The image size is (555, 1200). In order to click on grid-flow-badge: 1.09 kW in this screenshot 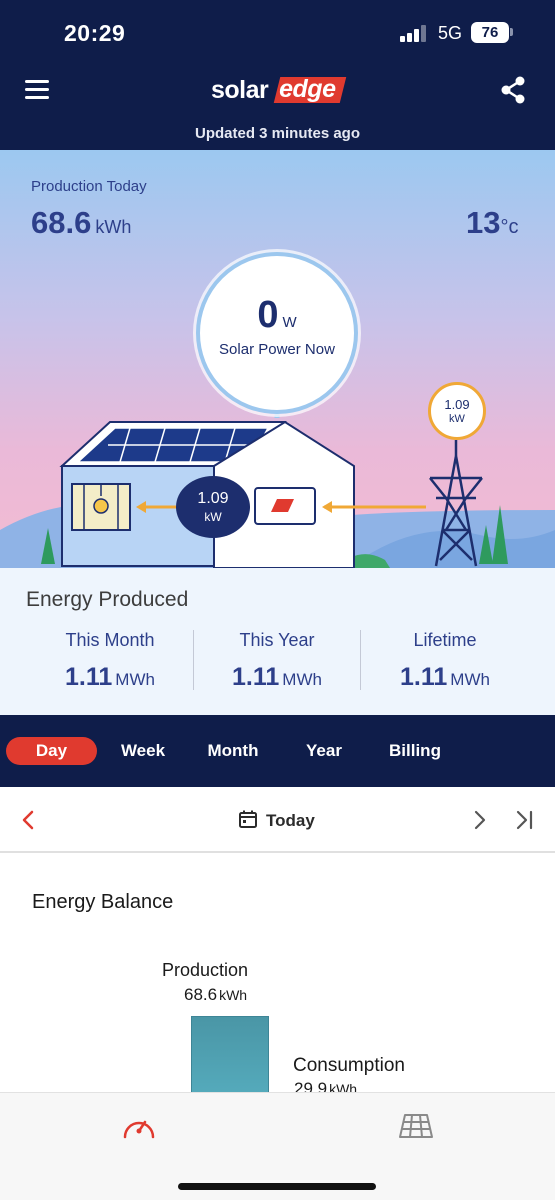, I will do `click(457, 411)`.